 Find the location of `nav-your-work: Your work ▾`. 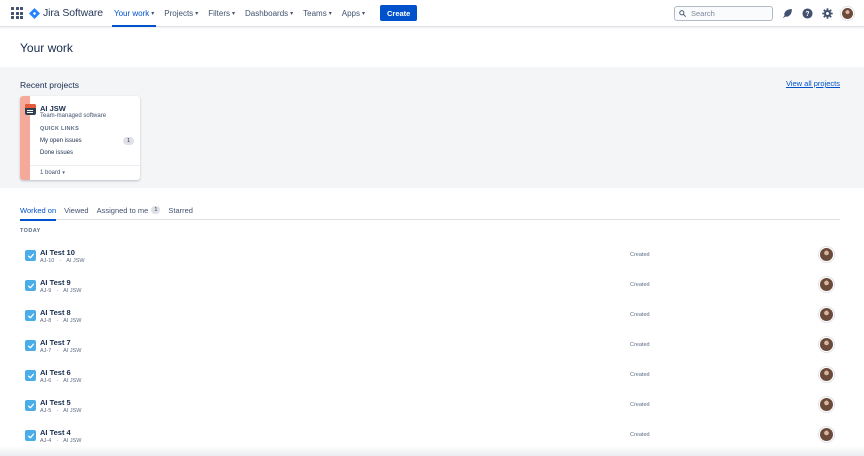

nav-your-work: Your work ▾ is located at coordinates (134, 13).